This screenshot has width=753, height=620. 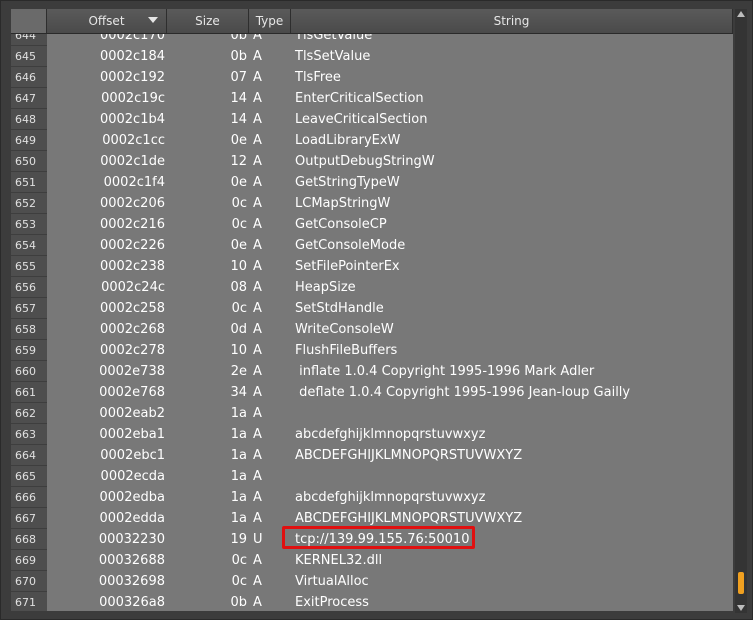 What do you see at coordinates (29, 182) in the screenshot?
I see `row-index: 651` at bounding box center [29, 182].